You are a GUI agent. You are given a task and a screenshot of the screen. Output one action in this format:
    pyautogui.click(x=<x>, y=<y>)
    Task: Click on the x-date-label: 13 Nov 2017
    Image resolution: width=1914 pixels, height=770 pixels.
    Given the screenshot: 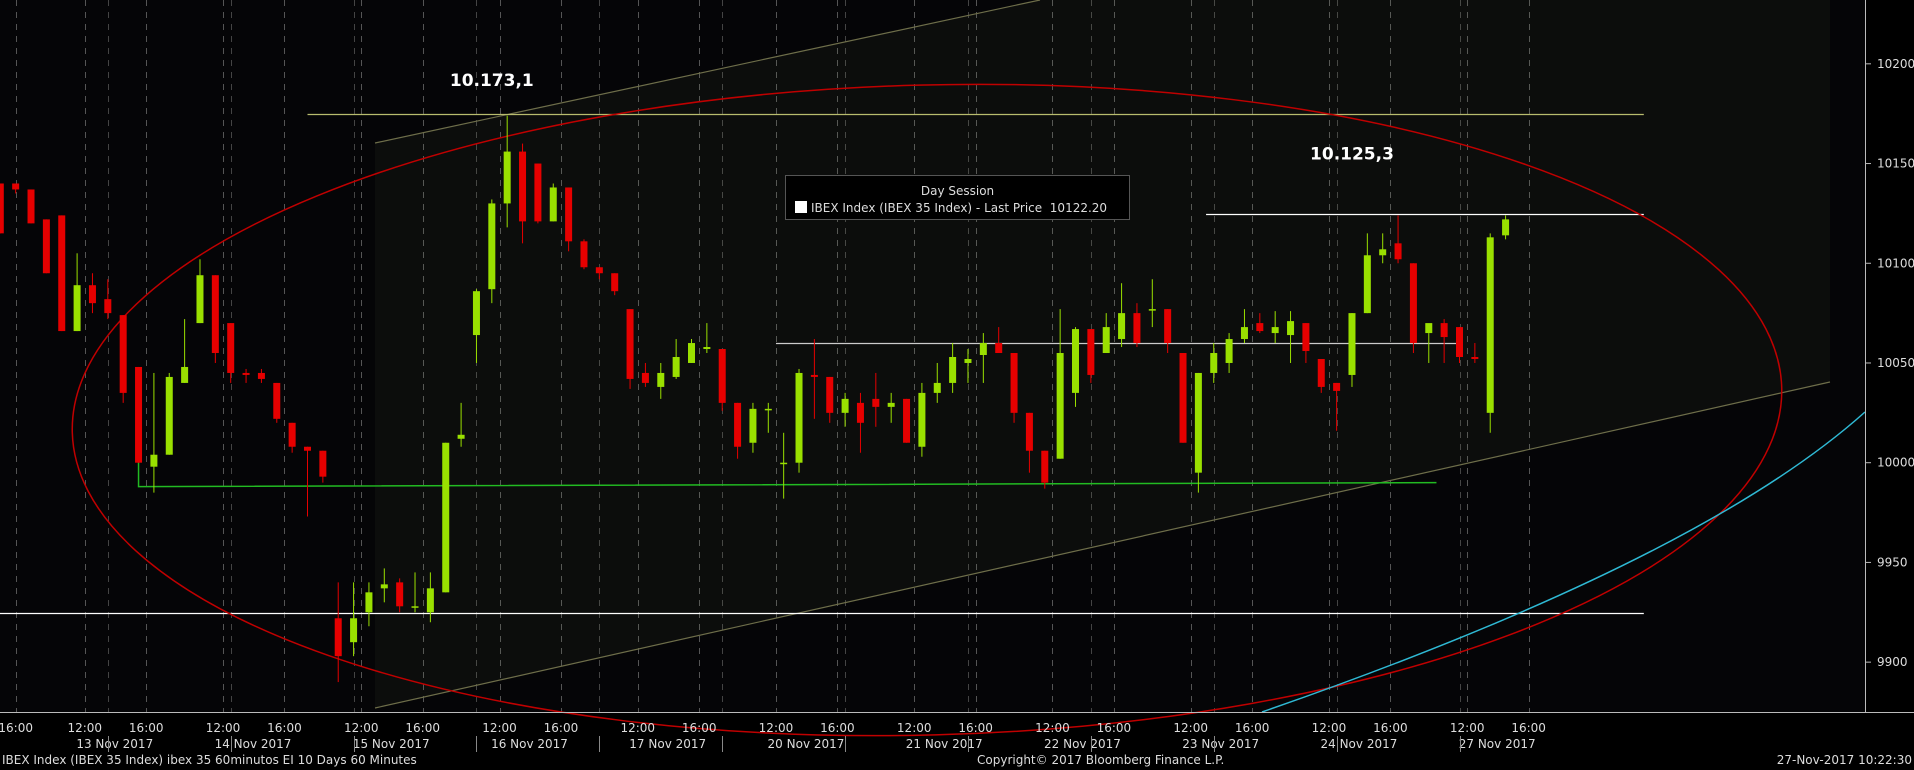 What is the action you would take?
    pyautogui.click(x=114, y=744)
    